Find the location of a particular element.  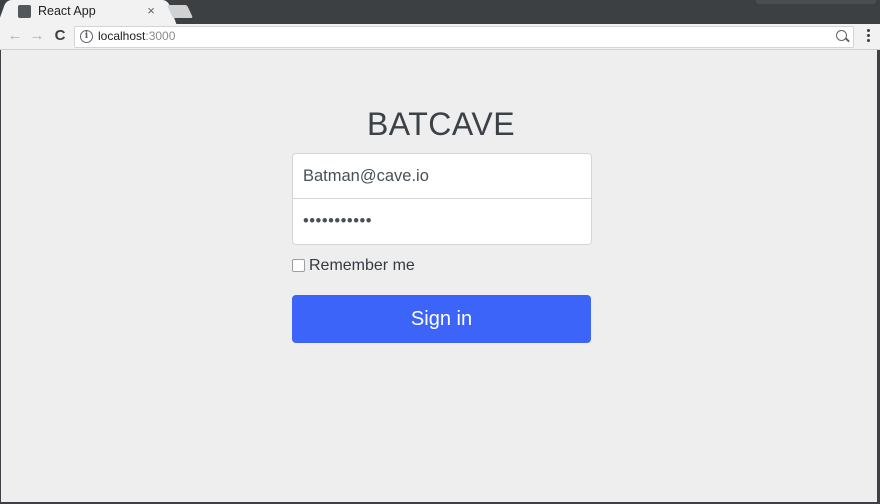

browser-toolbar: ← → C i localhost:3000 is located at coordinates (440, 37).